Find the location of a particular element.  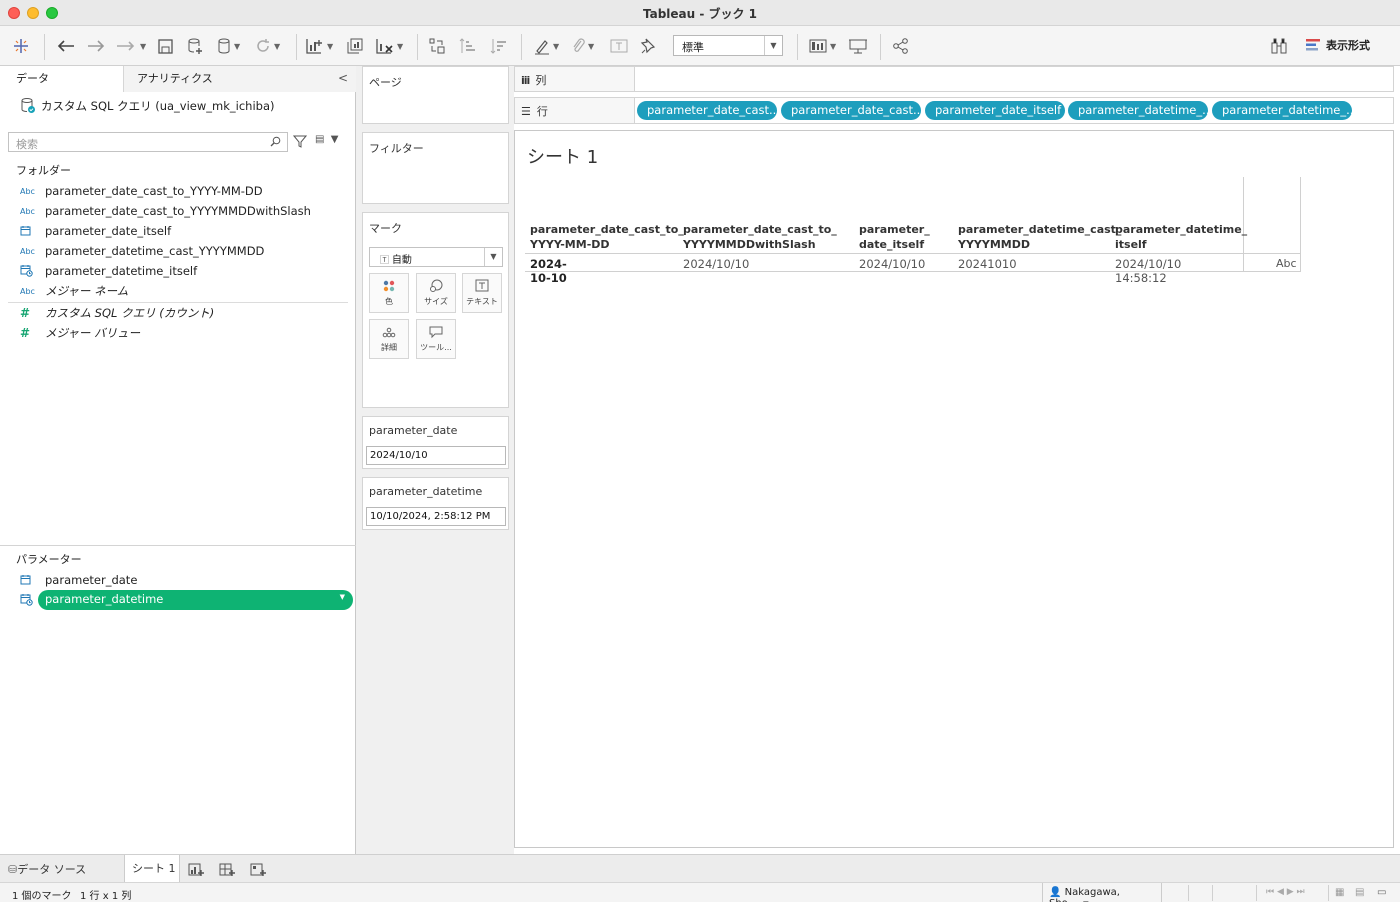

field-measure: # カスタム SQL クエリ (カウント) is located at coordinates (117, 313).